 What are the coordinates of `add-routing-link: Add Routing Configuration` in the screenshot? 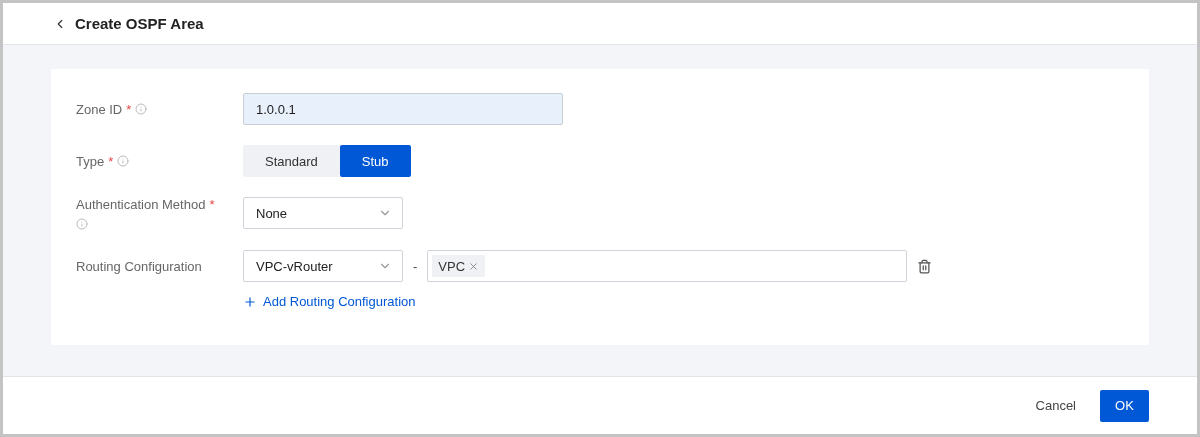 It's located at (329, 301).